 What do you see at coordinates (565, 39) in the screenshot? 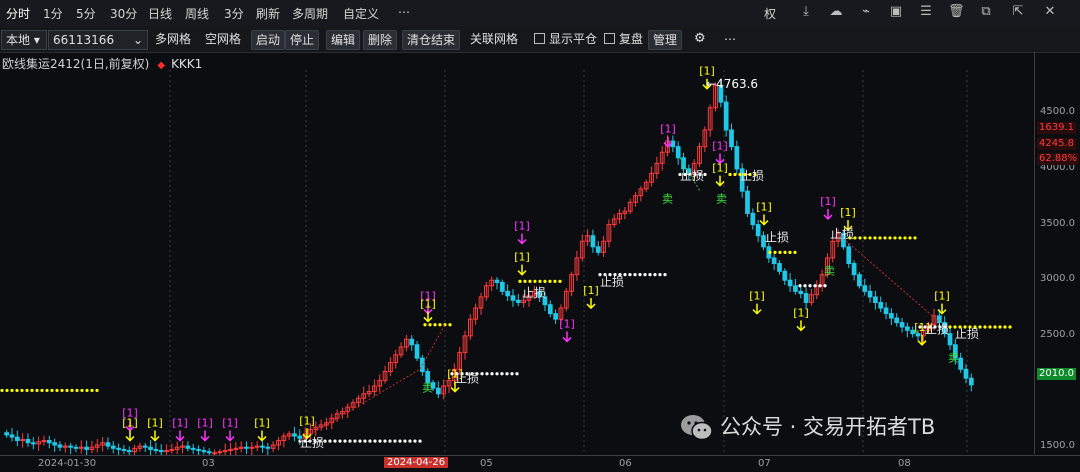
I see `show-closed-checkbox: 显示平仓` at bounding box center [565, 39].